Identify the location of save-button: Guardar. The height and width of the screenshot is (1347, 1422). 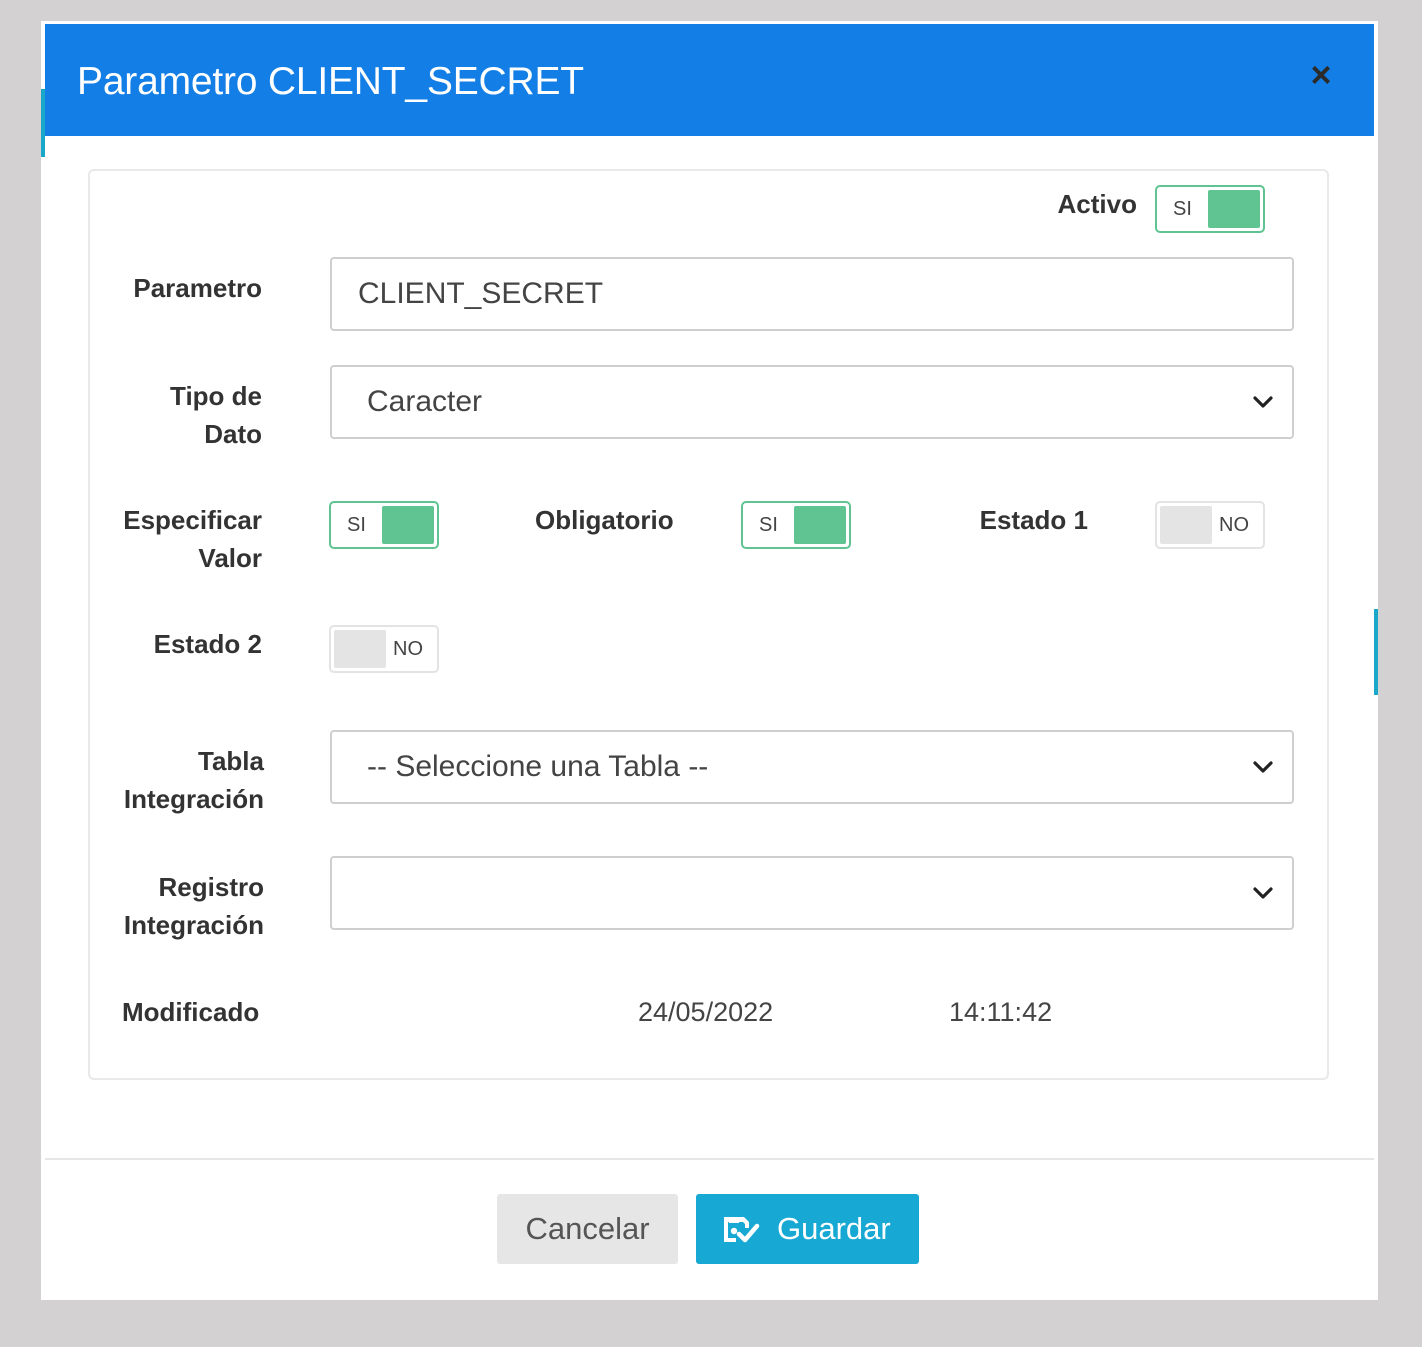
(807, 1229).